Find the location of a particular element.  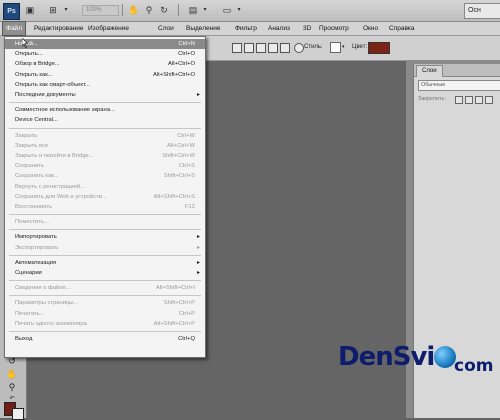

application-bar: Ps ▣ ⊞ ▾ 100% ✋ ⚲ ↻ ▤ ▾ ▭ ▾ Осн is located at coordinates (250, 11).